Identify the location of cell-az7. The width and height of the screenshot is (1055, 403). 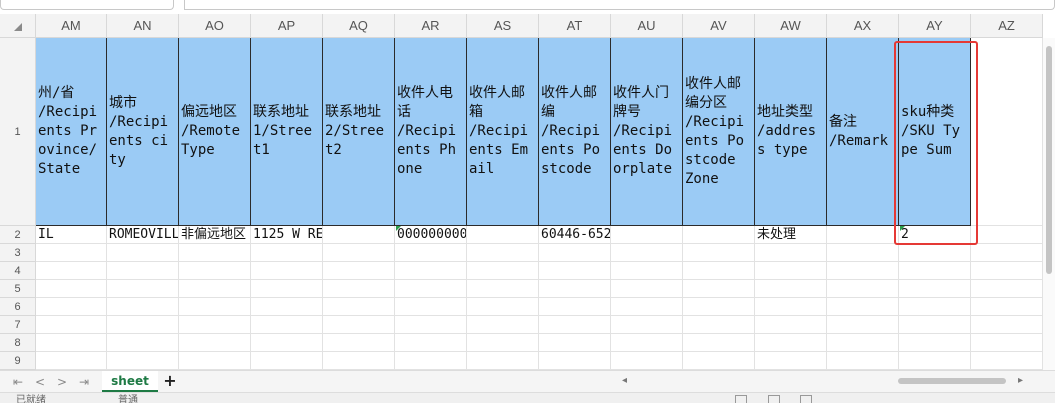
(1007, 325).